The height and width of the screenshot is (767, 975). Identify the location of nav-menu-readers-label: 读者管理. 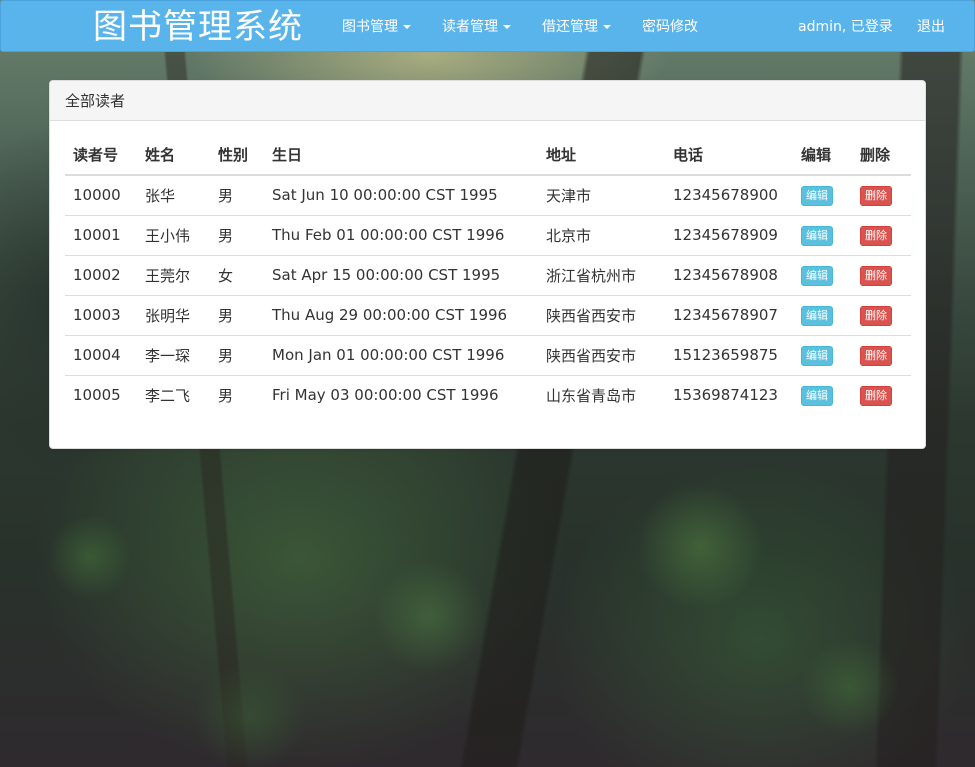
(470, 27).